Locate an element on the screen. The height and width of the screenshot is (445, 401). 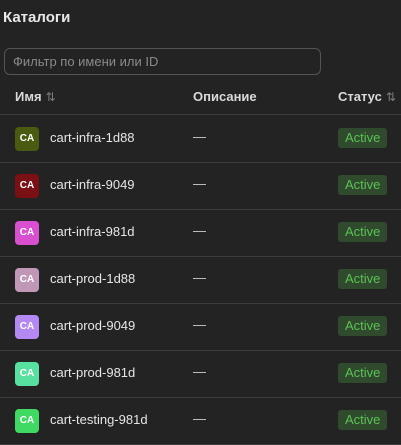
column-header-status-label: Статус is located at coordinates (360, 96).